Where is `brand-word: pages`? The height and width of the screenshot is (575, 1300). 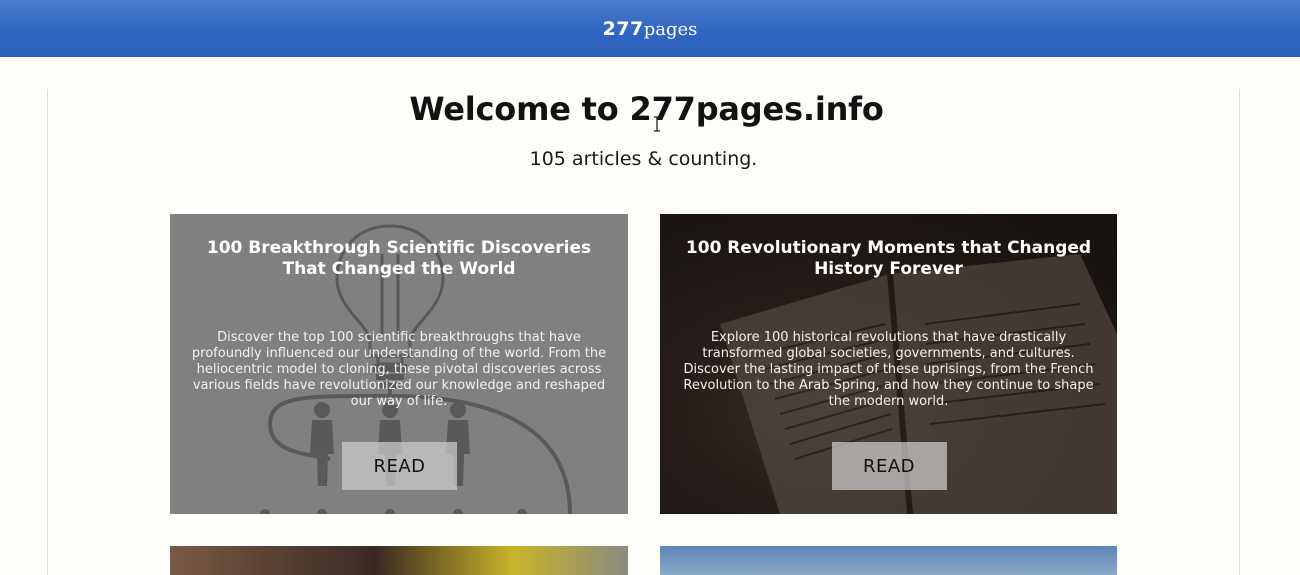
brand-word: pages is located at coordinates (670, 29).